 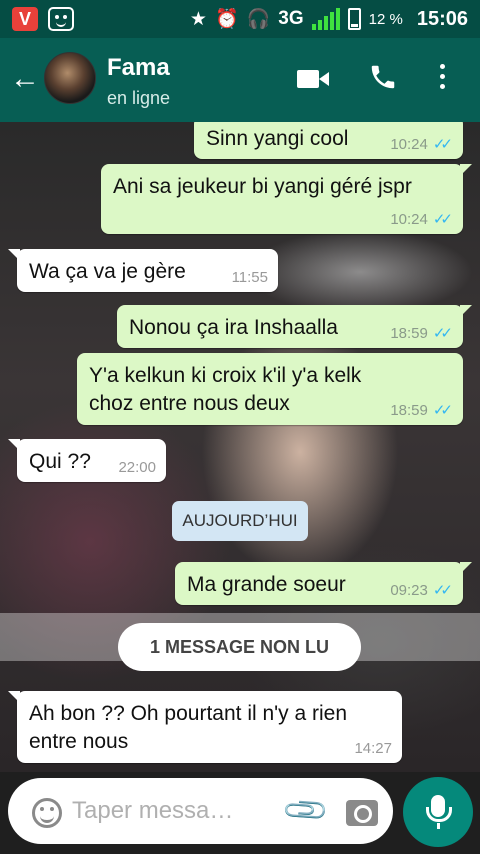 What do you see at coordinates (354, 19) in the screenshot?
I see `battery-icon` at bounding box center [354, 19].